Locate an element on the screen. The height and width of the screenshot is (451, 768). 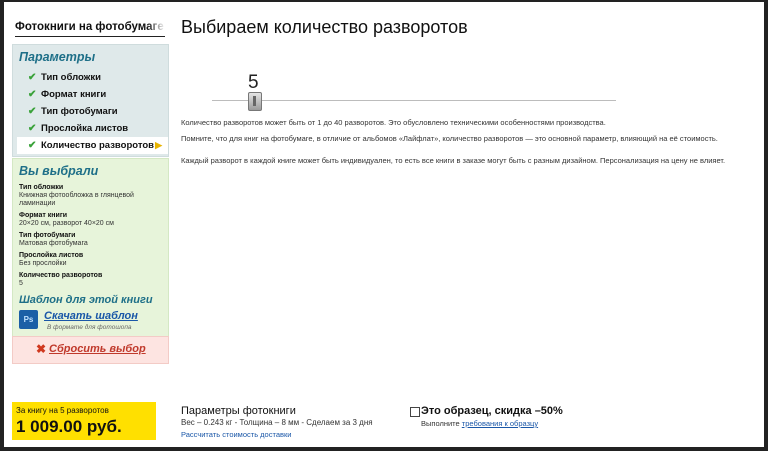
template-download: Ps Скачать шаблон В формате для фотошопа is located at coordinates (93, 322).